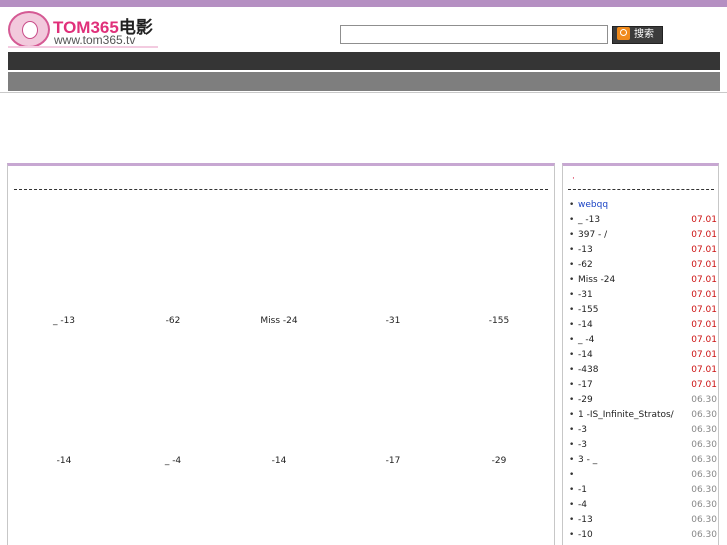 This screenshot has width=727, height=545. Describe the element at coordinates (173, 321) in the screenshot. I see `movie-title: -62` at that location.